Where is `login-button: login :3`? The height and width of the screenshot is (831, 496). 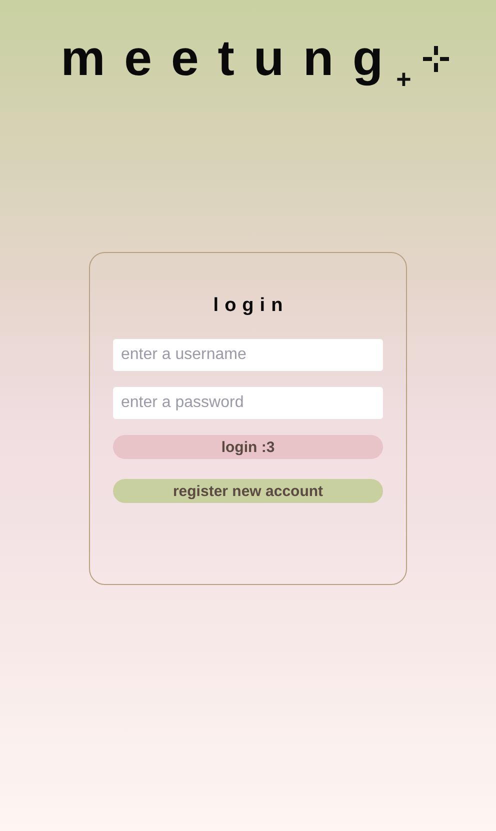
login-button: login :3 is located at coordinates (248, 447).